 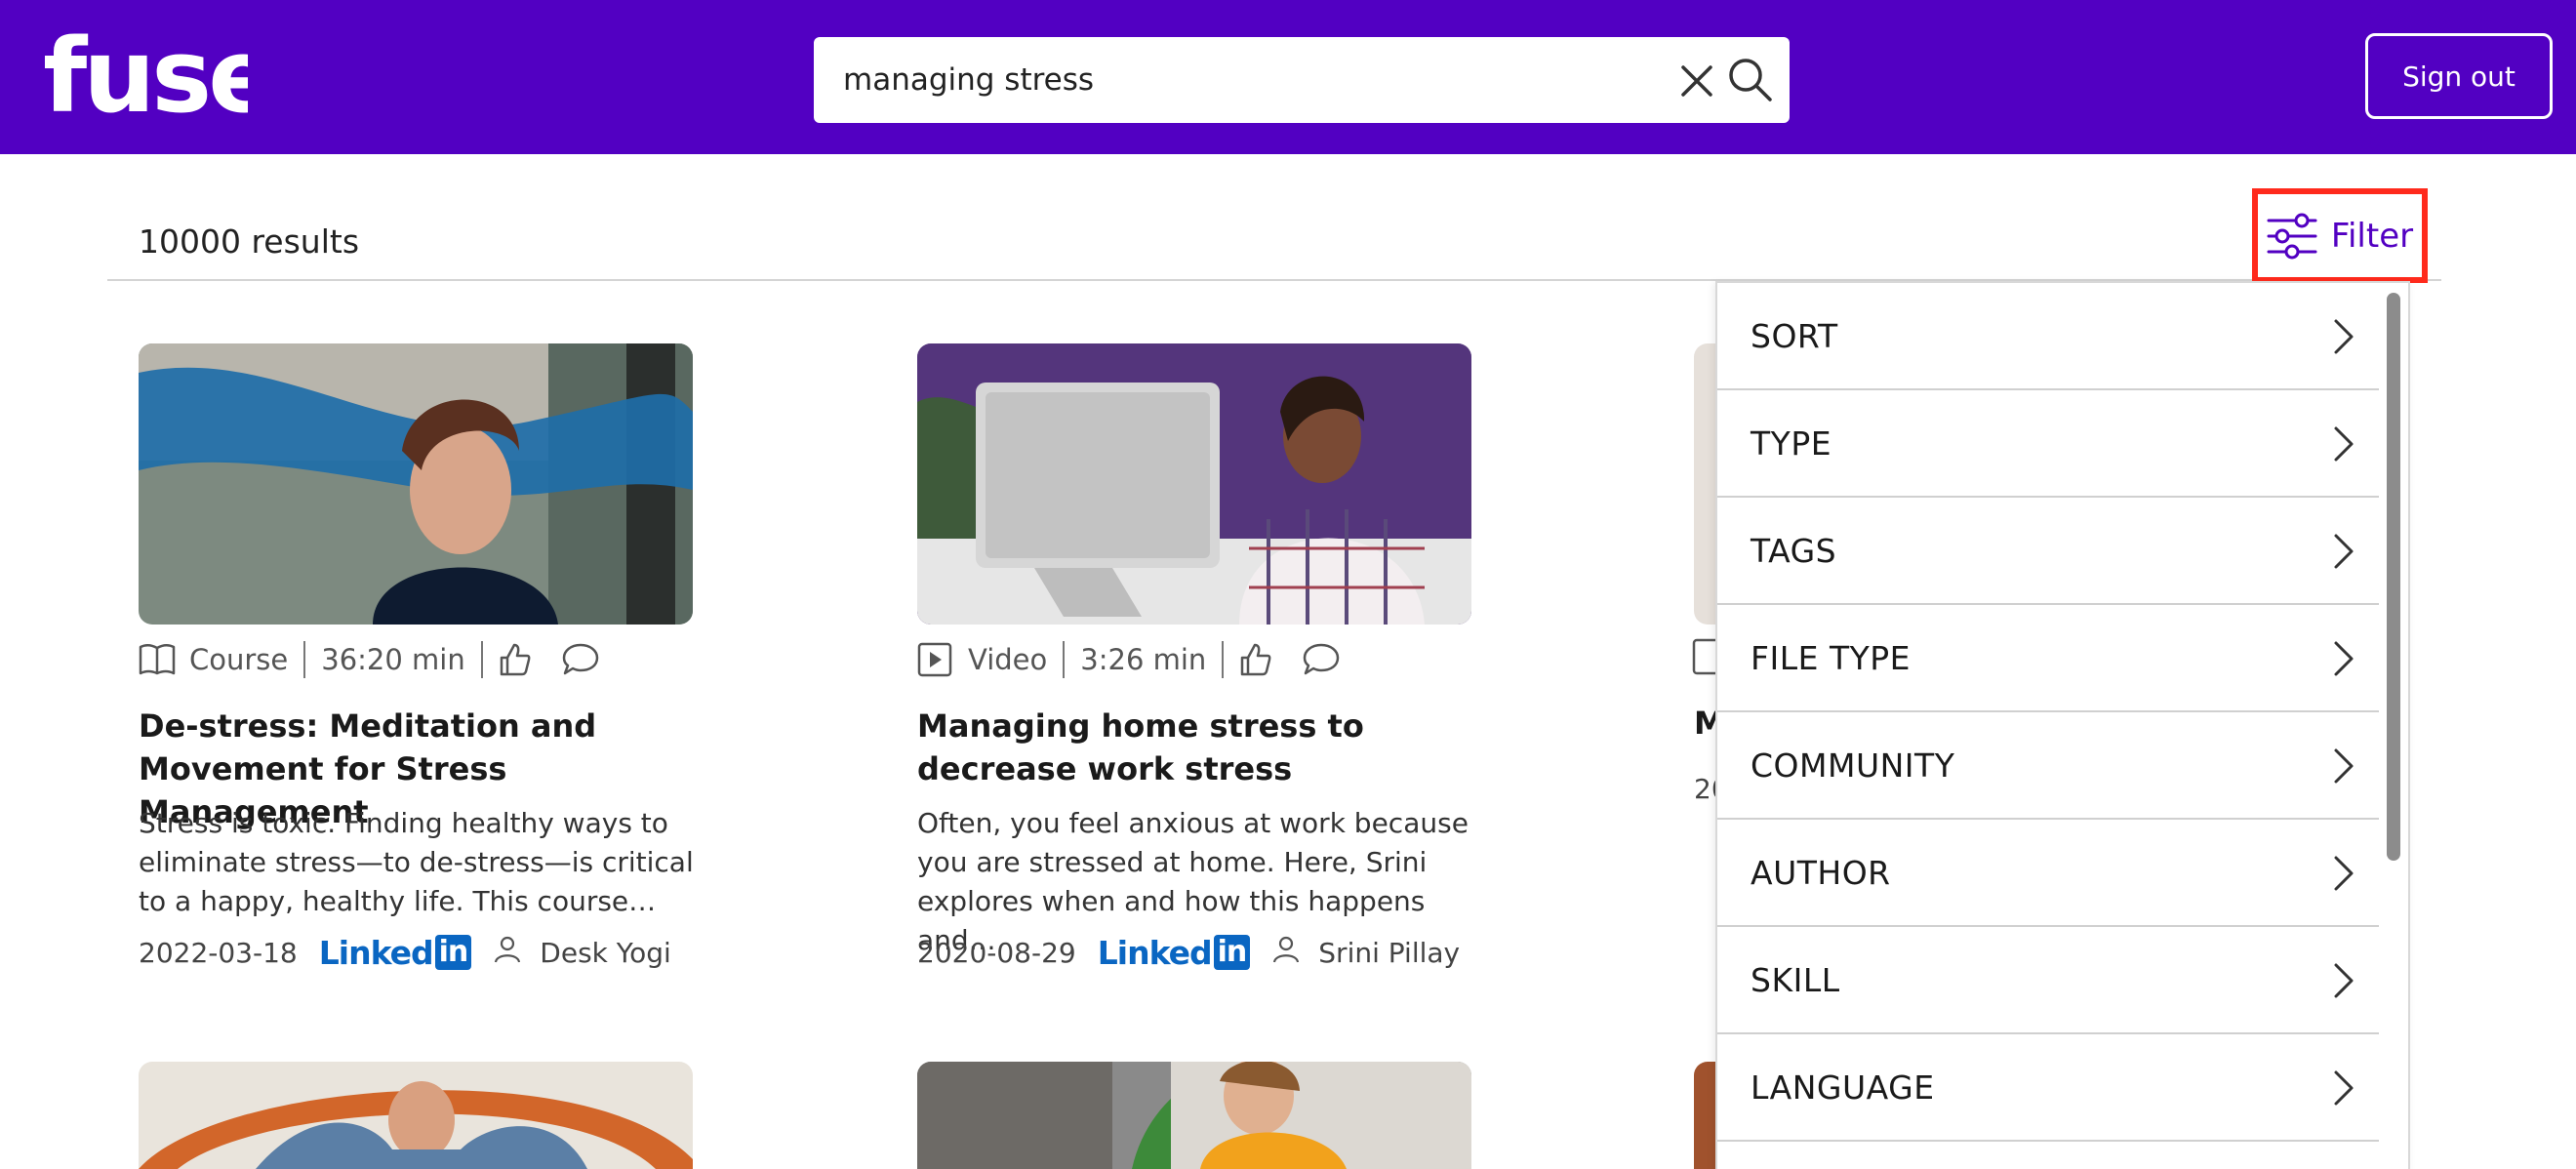 I want to click on filter-option-label: AUTHOR, so click(x=1821, y=873).